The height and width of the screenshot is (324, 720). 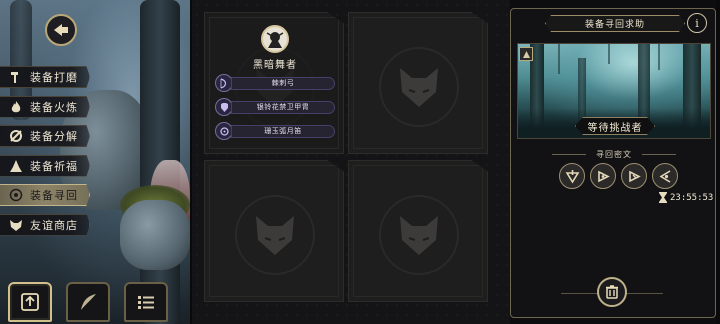 I want to click on upload-button, so click(x=30, y=302).